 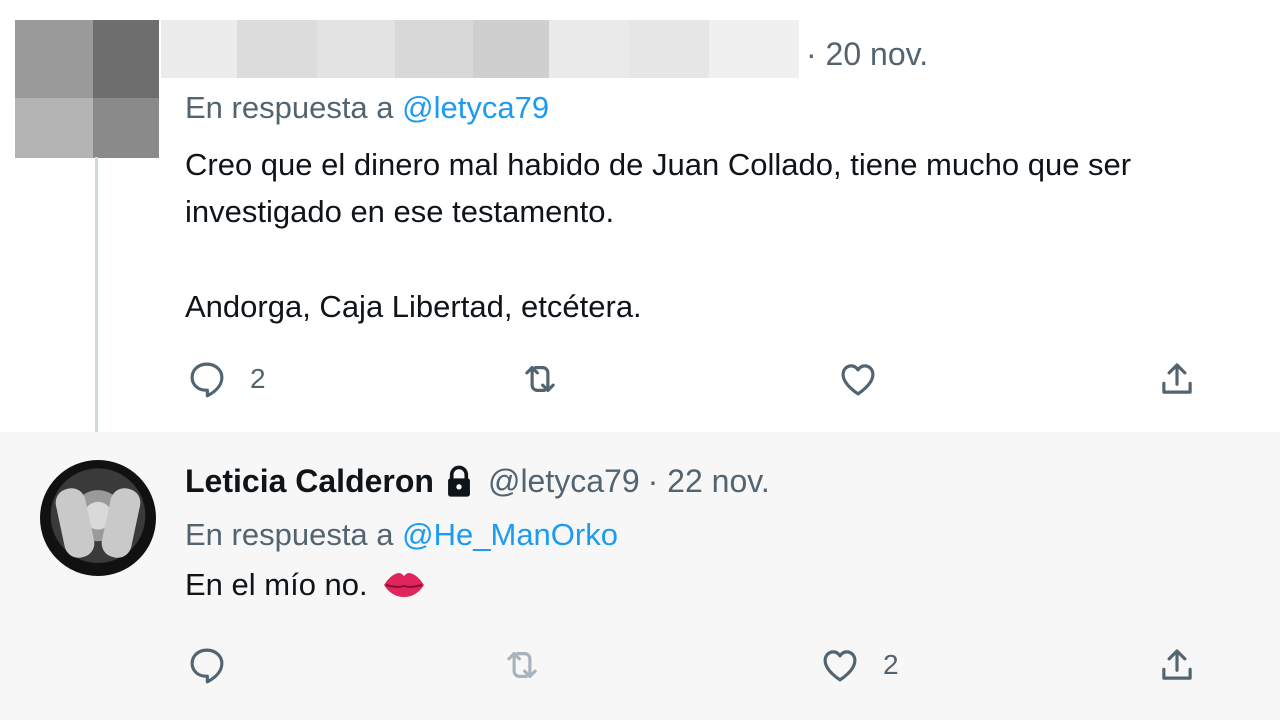 I want to click on reply-context: En respuesta a @letyca79, so click(x=367, y=108).